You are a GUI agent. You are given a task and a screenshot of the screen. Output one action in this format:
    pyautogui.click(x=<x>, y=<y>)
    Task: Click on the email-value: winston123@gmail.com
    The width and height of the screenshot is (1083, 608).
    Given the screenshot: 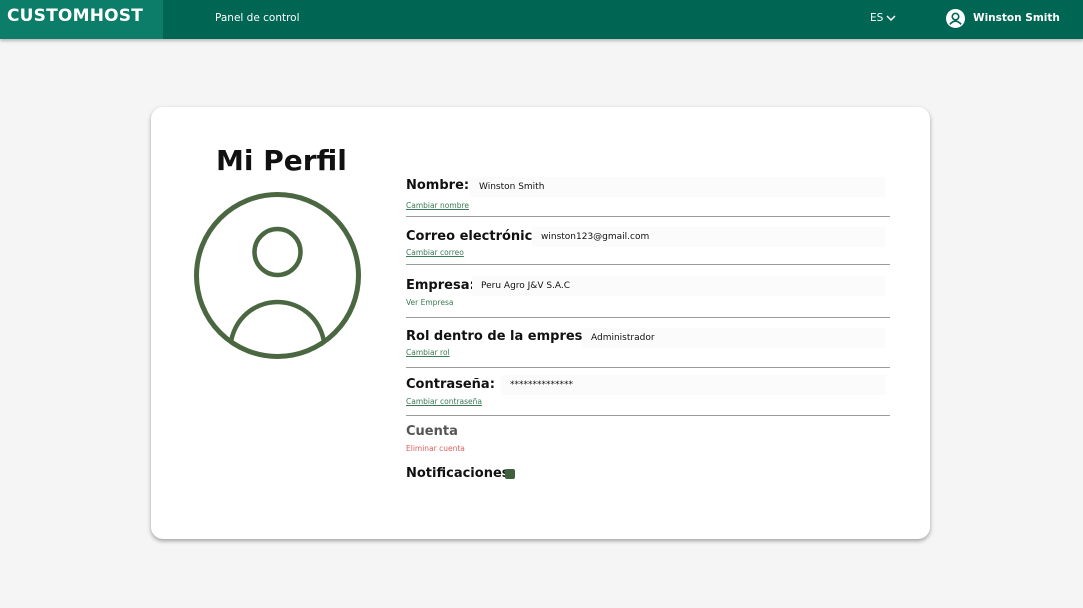 What is the action you would take?
    pyautogui.click(x=708, y=237)
    